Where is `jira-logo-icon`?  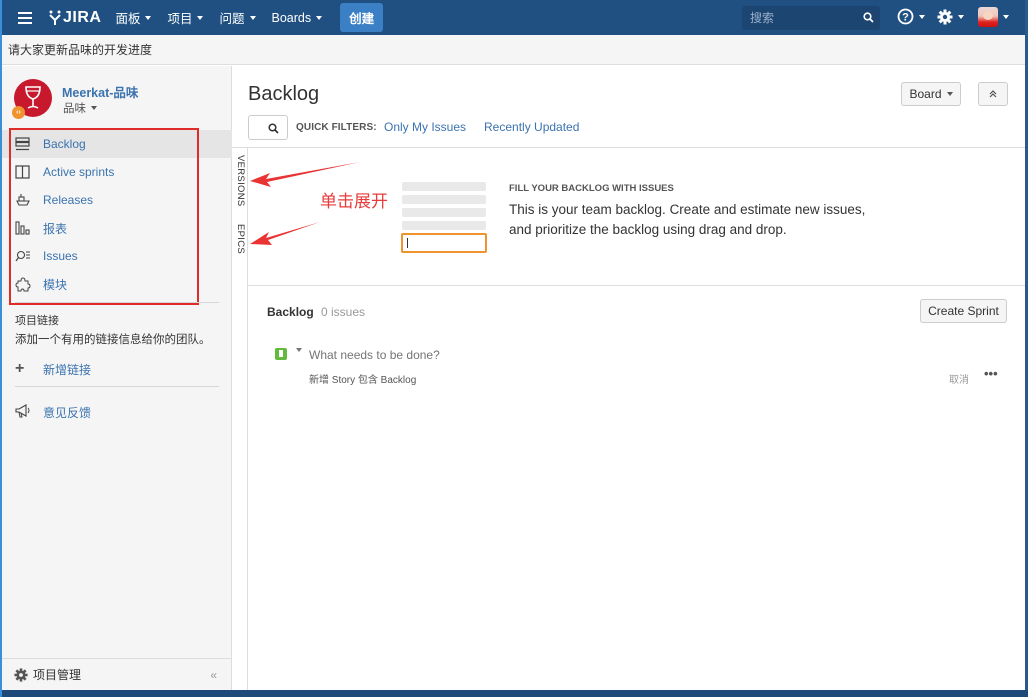
jira-logo-icon is located at coordinates (55, 17).